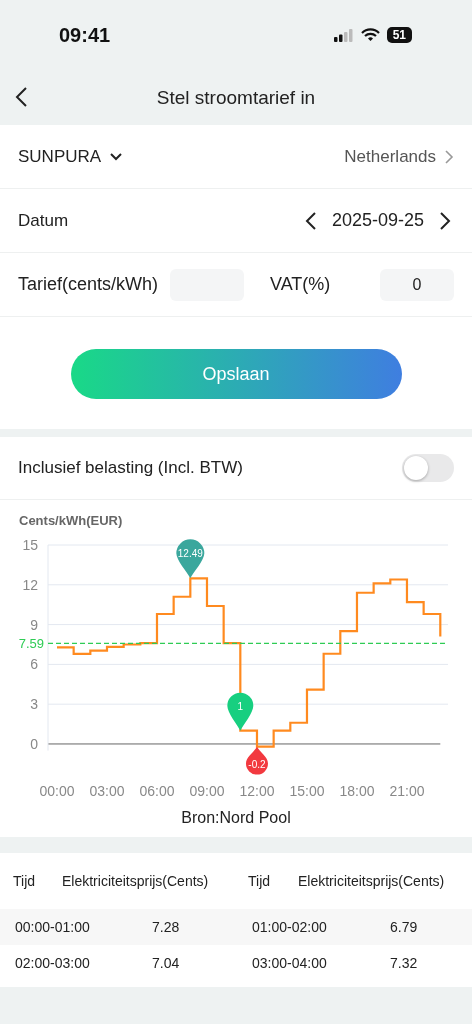 The image size is (472, 1024). Describe the element at coordinates (240, 706) in the screenshot. I see `marker-value: 1` at that location.